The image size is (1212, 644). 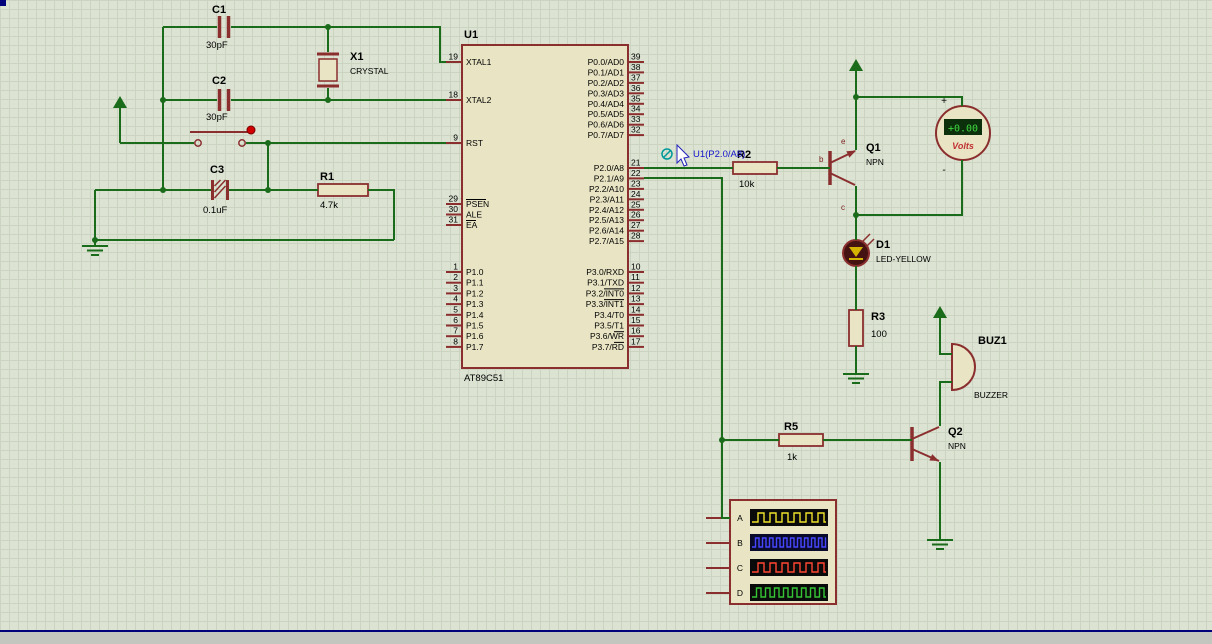 I want to click on c2-ref: C2, so click(x=219, y=81).